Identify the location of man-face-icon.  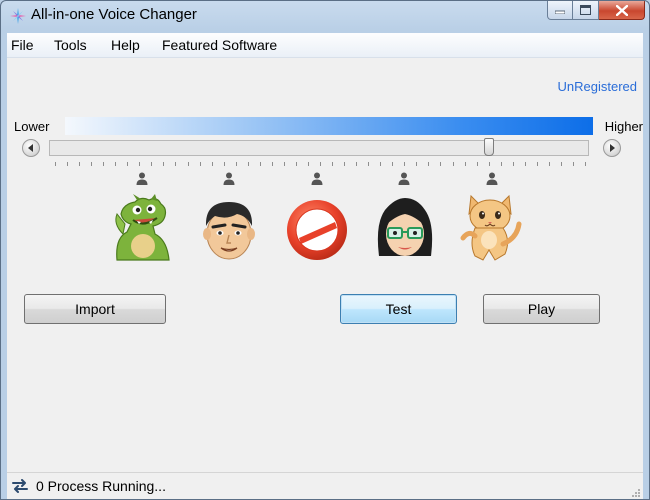
(229, 231).